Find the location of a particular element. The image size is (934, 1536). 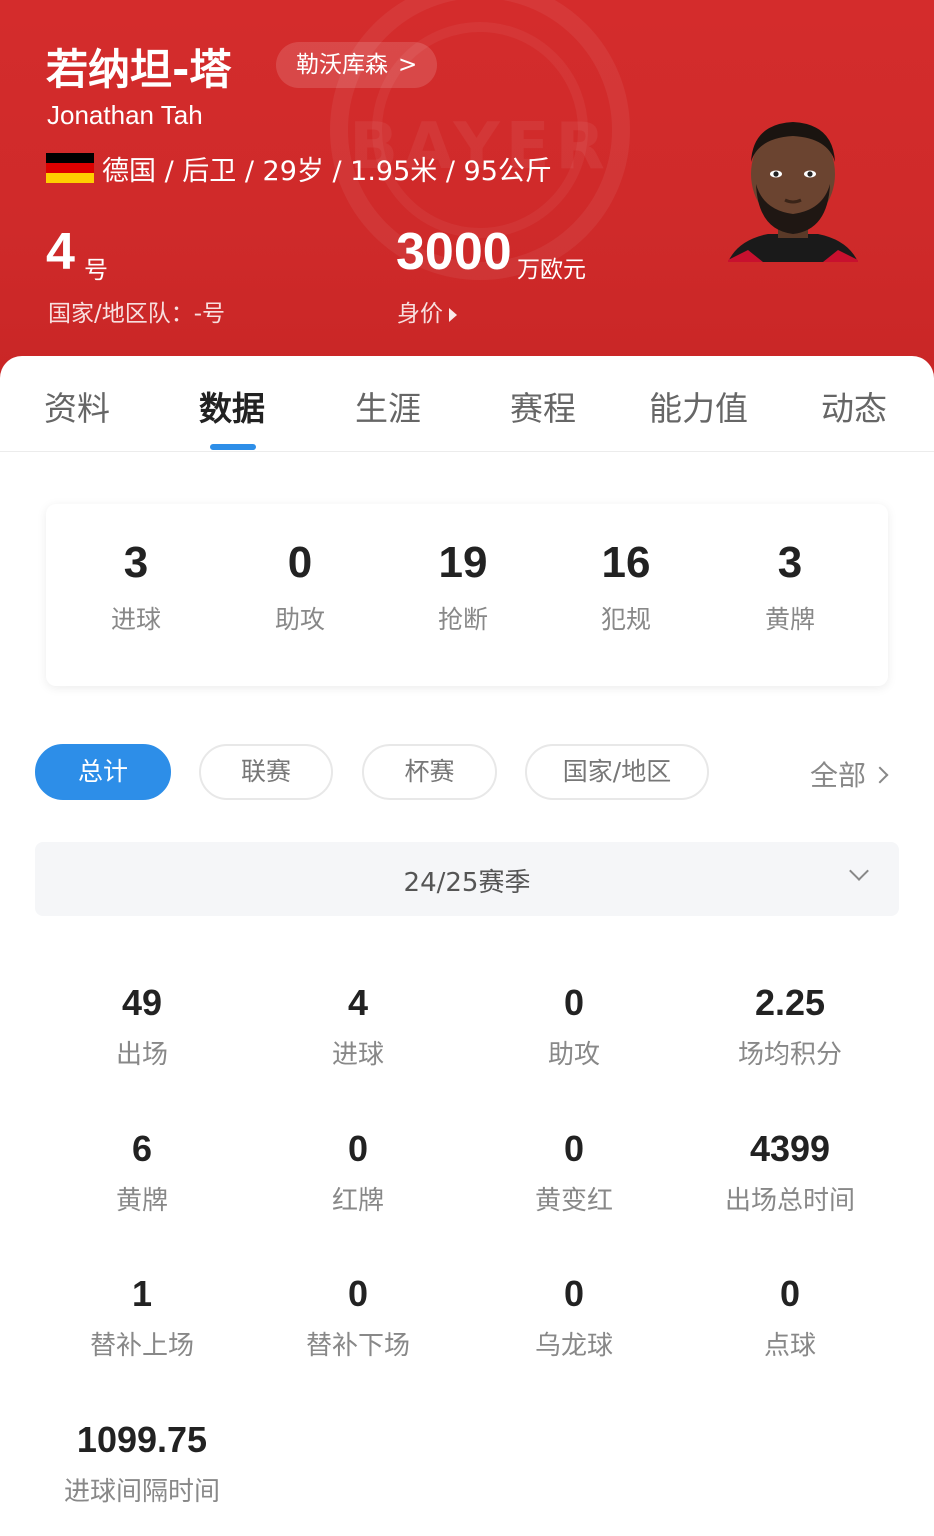

summary-item: 0 助攻 is located at coordinates (300, 587).